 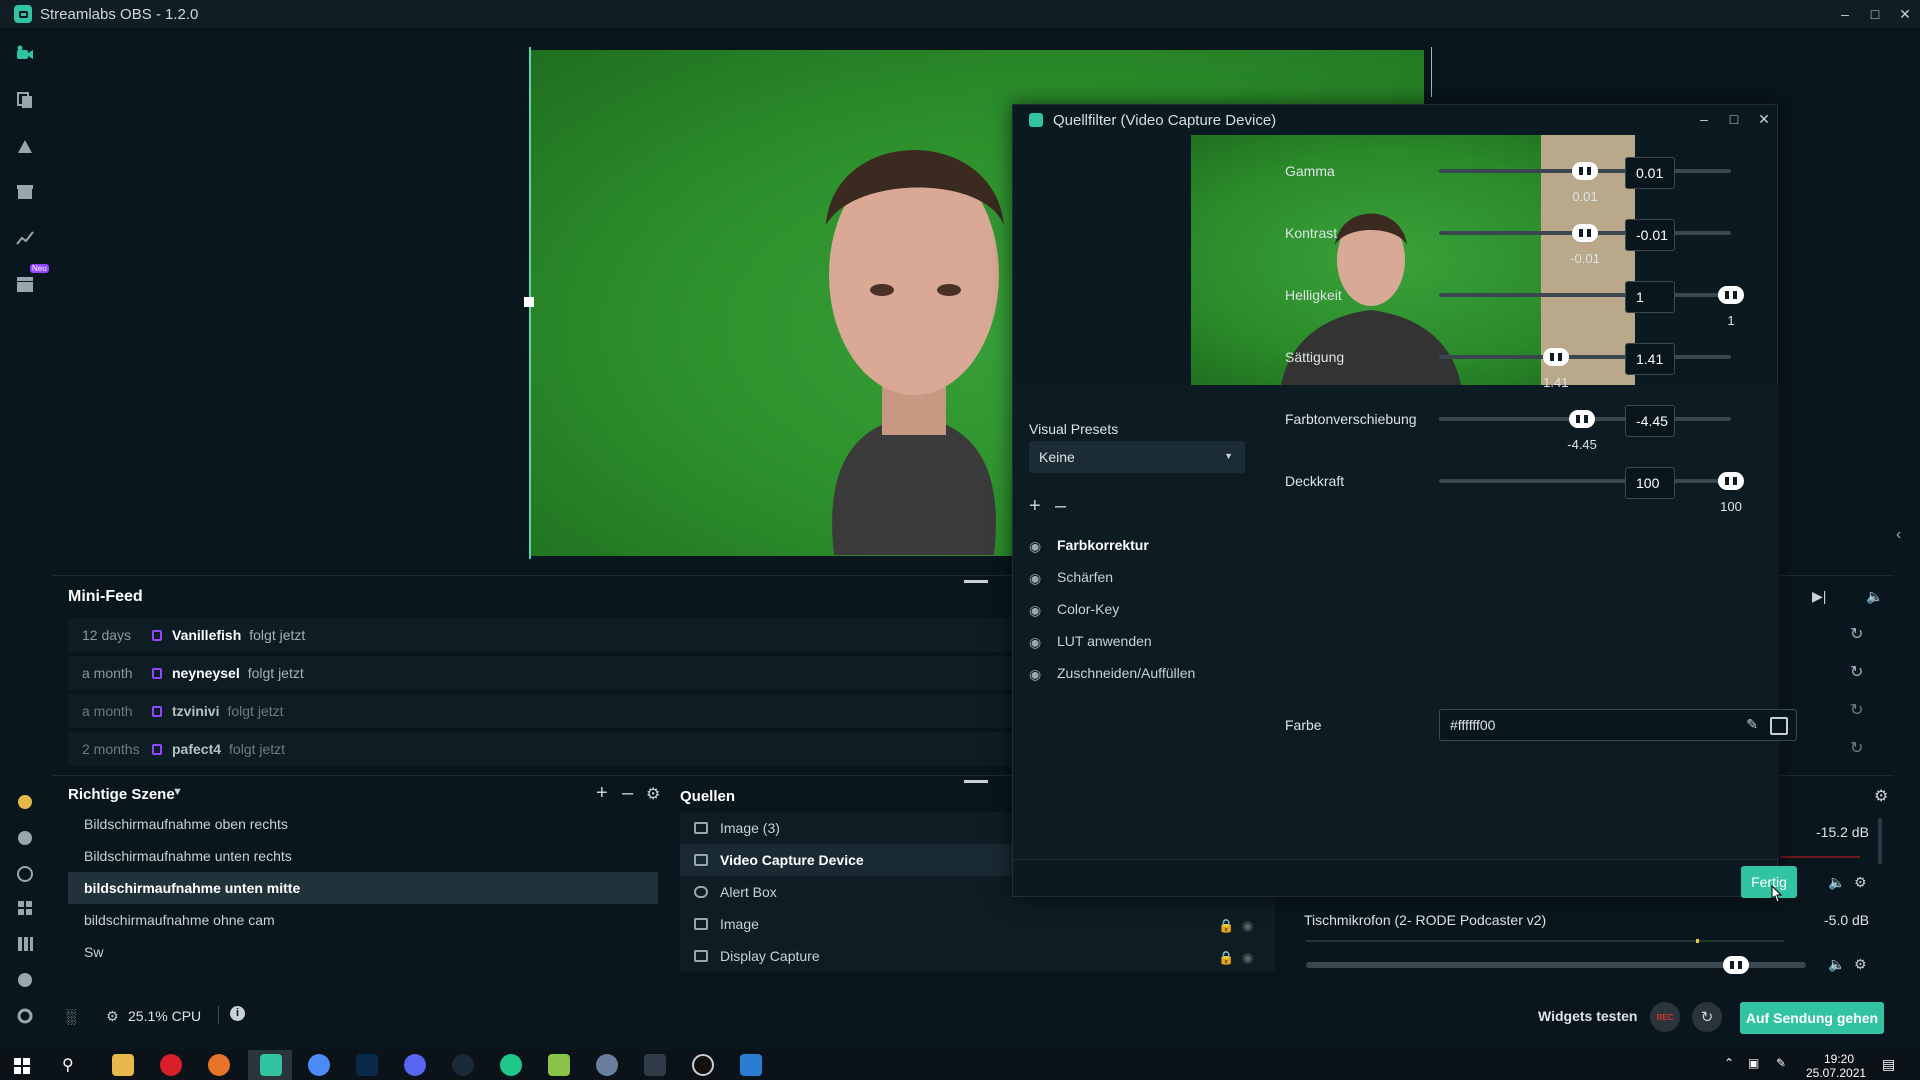 I want to click on list-item: a month tzvinivi folgt jetzt, so click(x=565, y=711).